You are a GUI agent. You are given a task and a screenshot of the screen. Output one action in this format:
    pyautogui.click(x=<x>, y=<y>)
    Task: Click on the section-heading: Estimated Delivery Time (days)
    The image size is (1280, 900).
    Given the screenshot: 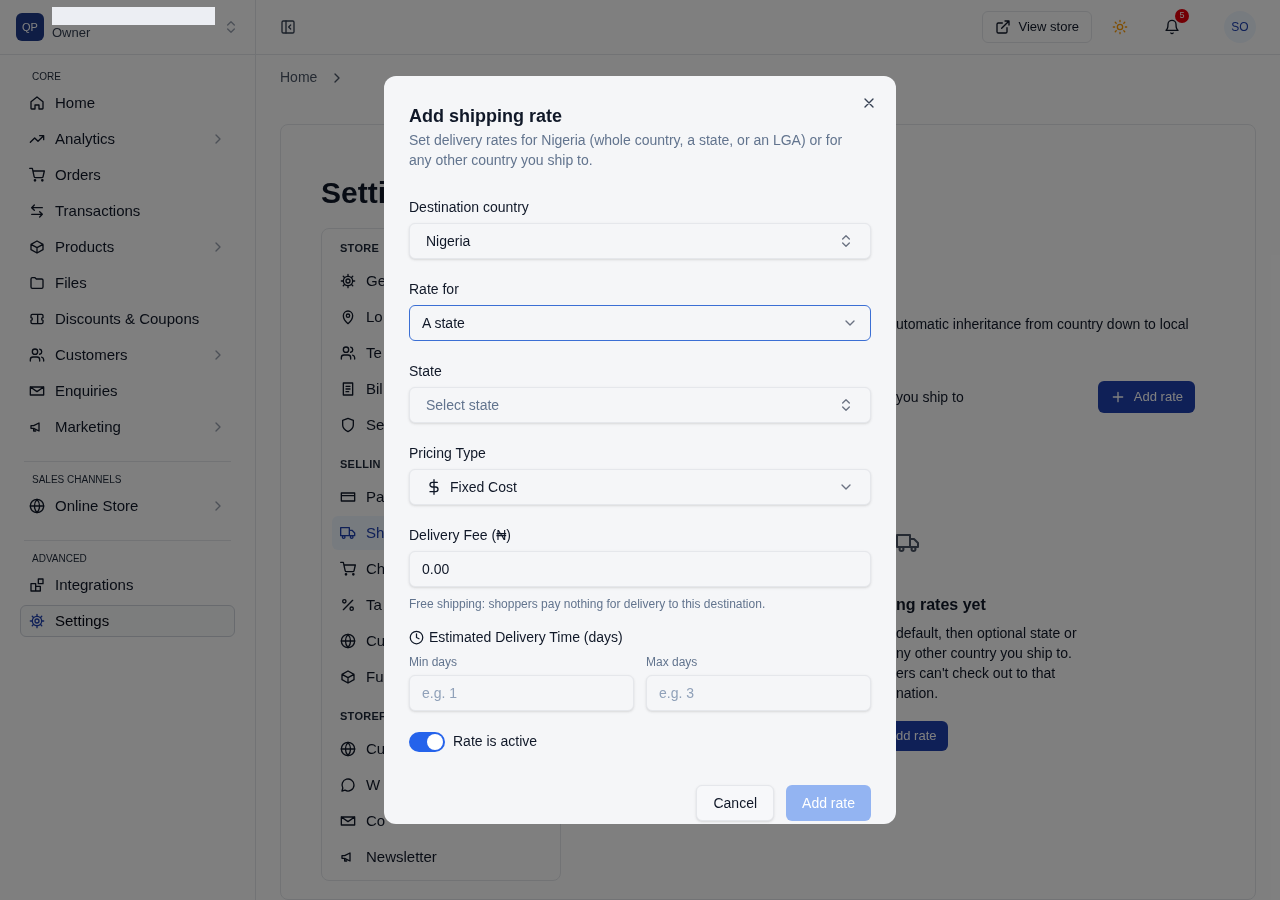 What is the action you would take?
    pyautogui.click(x=526, y=637)
    